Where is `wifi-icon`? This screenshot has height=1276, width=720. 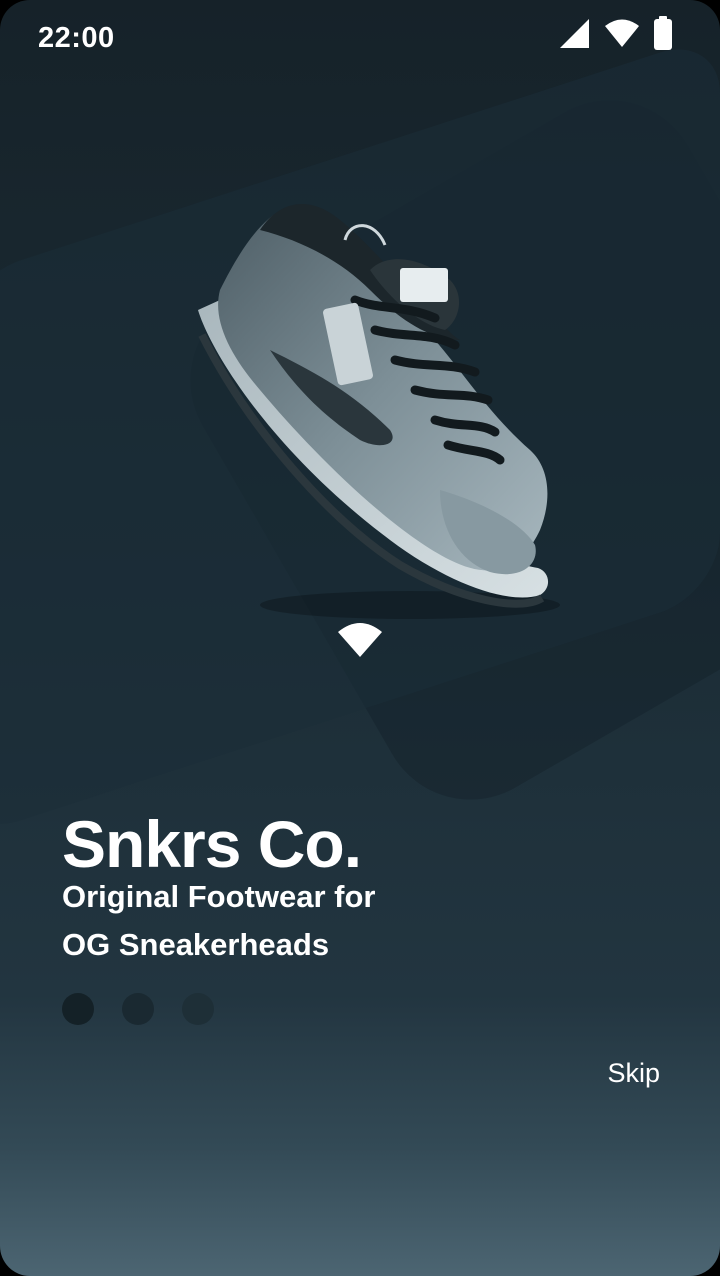
wifi-icon is located at coordinates (622, 33).